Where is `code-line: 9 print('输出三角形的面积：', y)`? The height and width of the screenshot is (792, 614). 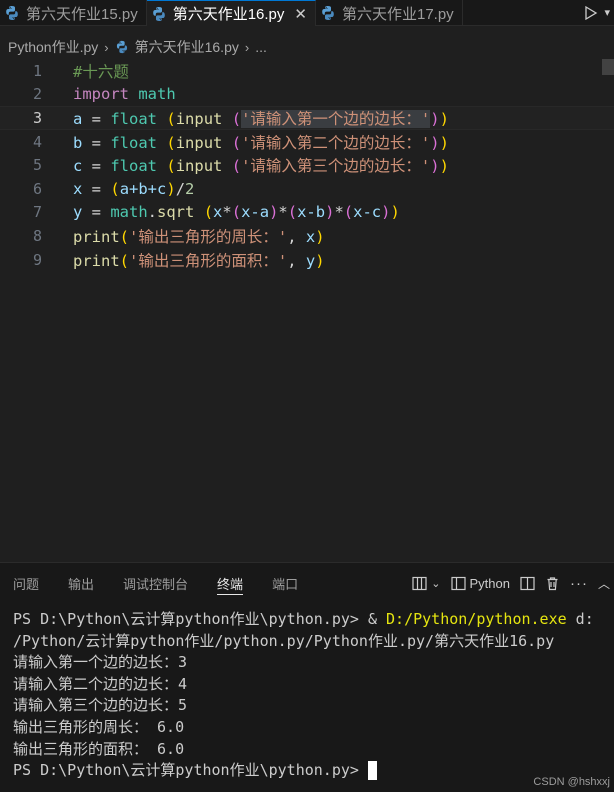 code-line: 9 print('输出三角形的面积：', y) is located at coordinates (307, 260).